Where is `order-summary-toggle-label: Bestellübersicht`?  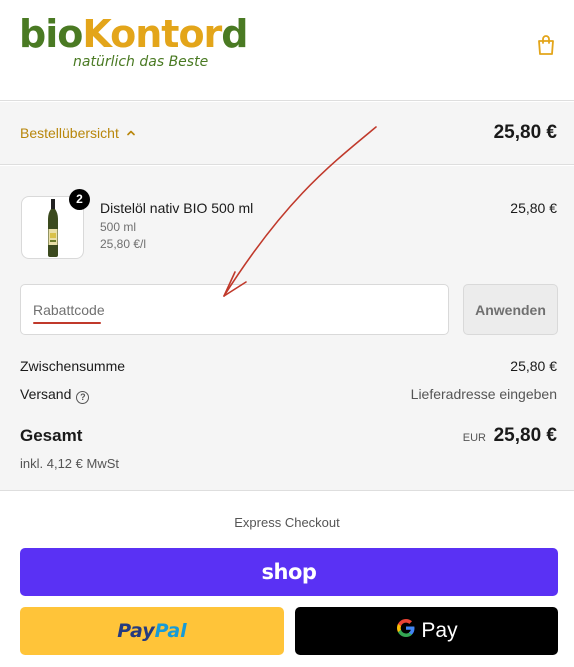 order-summary-toggle-label: Bestellübersicht is located at coordinates (69, 133).